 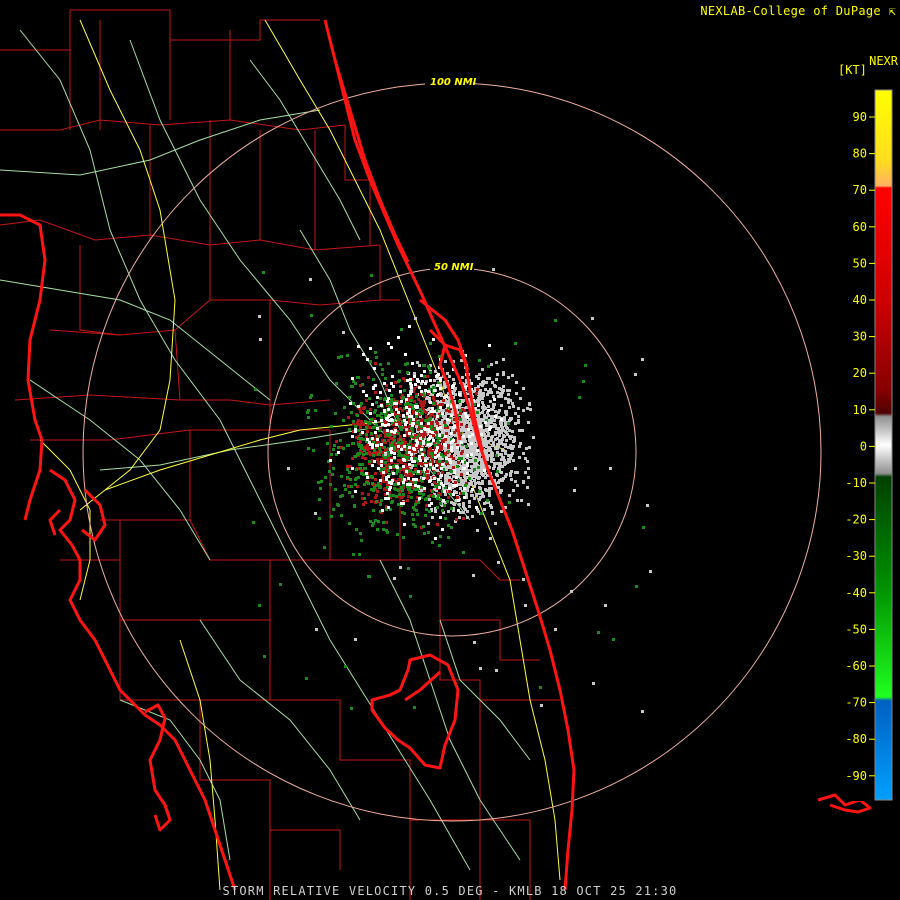 I want to click on colorbar-tick-label: -50, so click(x=856, y=629).